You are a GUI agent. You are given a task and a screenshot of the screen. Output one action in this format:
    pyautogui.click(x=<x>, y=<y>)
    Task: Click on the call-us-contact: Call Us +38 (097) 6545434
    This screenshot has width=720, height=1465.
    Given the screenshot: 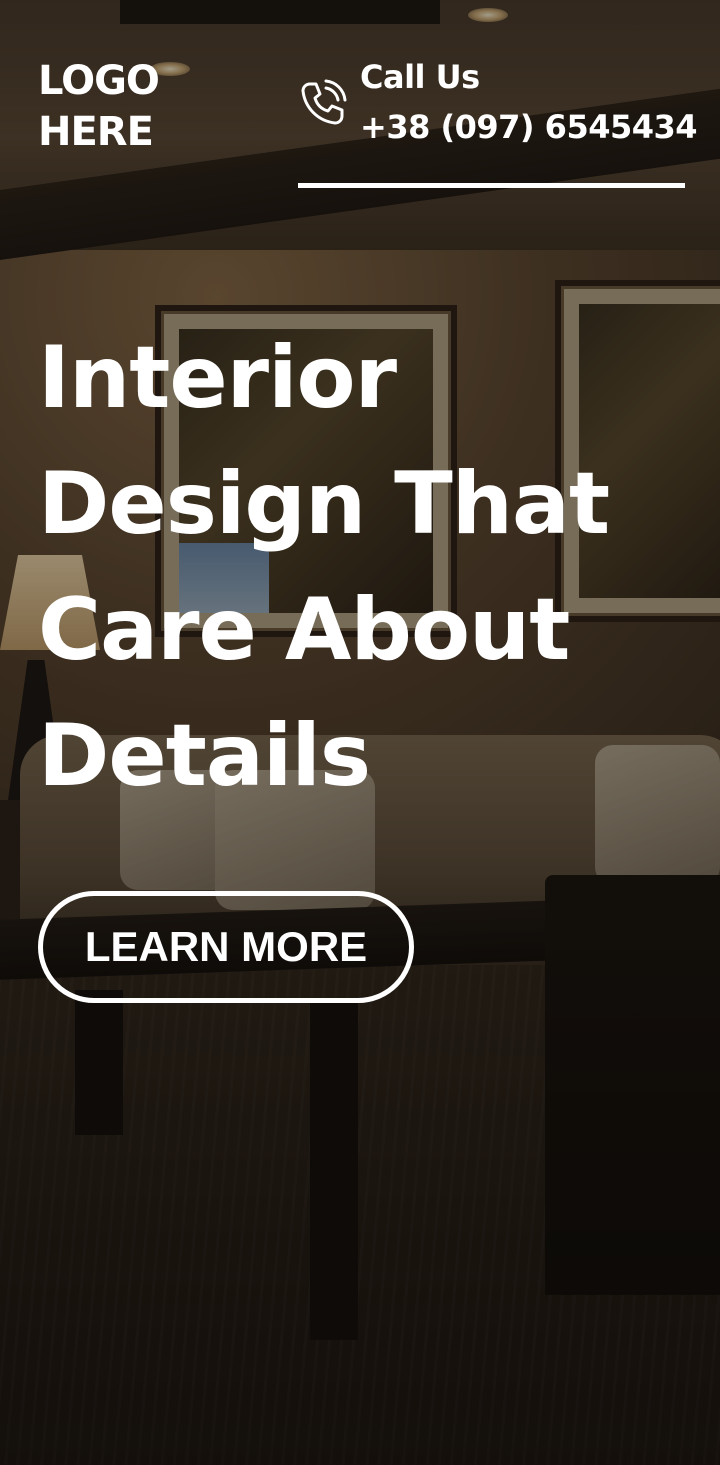 What is the action you would take?
    pyautogui.click(x=498, y=123)
    